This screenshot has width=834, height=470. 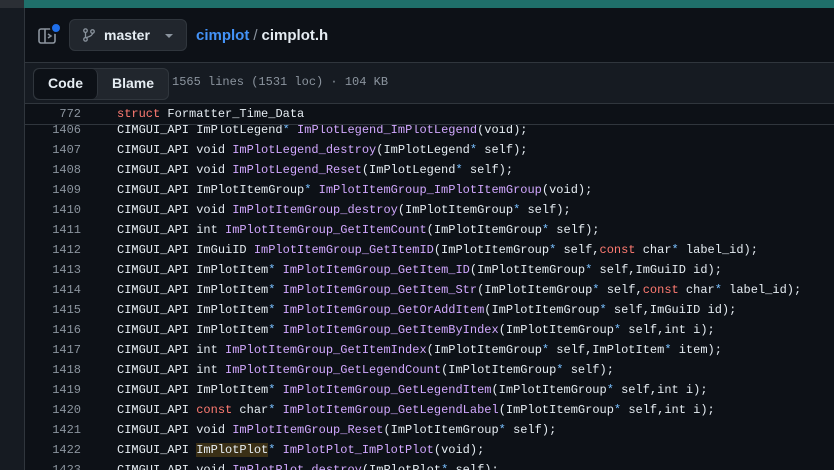 I want to click on function-name-token: ImPlotItemGroup_GetItem_ID, so click(x=376, y=270).